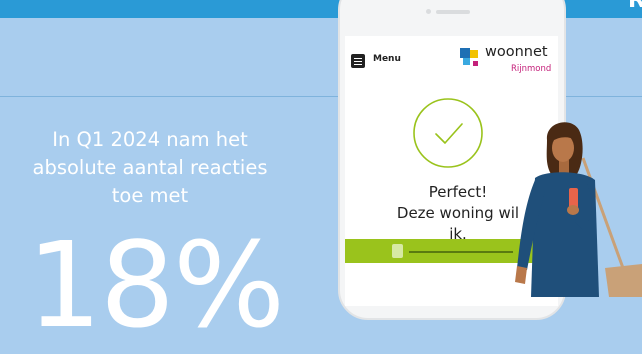 The image size is (642, 354). I want to click on slider-track, so click(461, 252).